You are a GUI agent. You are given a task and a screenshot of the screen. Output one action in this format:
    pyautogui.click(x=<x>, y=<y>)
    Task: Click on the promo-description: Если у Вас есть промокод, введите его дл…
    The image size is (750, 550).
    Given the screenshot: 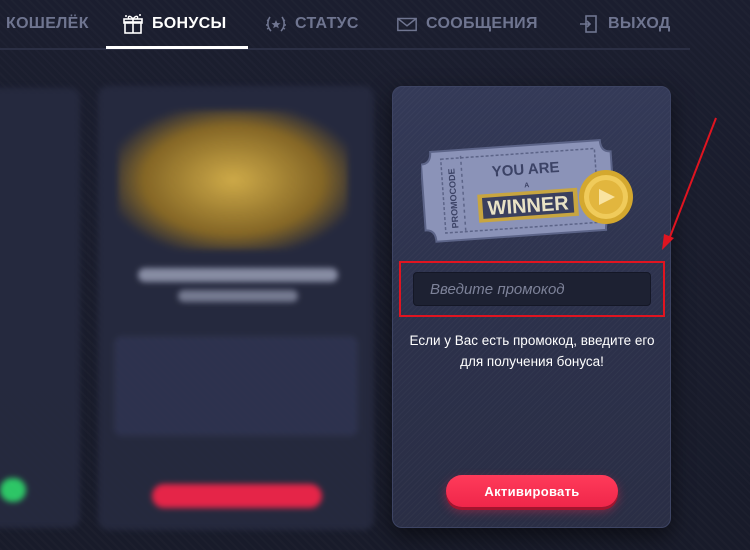 What is the action you would take?
    pyautogui.click(x=532, y=351)
    